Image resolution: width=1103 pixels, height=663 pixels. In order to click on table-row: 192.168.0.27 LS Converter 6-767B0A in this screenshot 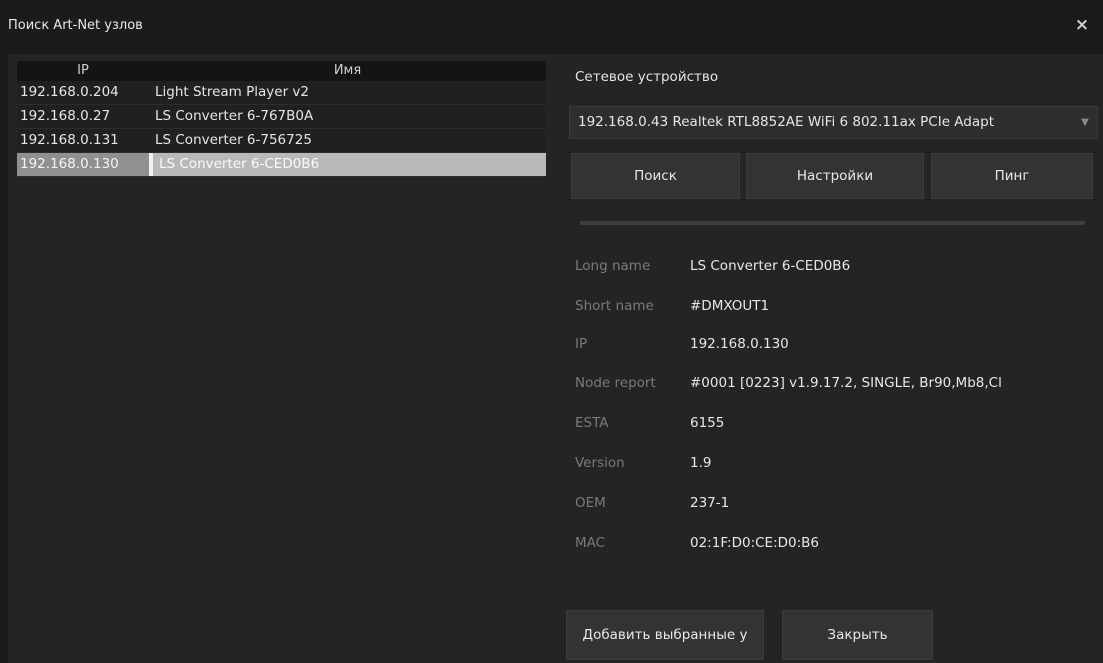, I will do `click(281, 117)`.